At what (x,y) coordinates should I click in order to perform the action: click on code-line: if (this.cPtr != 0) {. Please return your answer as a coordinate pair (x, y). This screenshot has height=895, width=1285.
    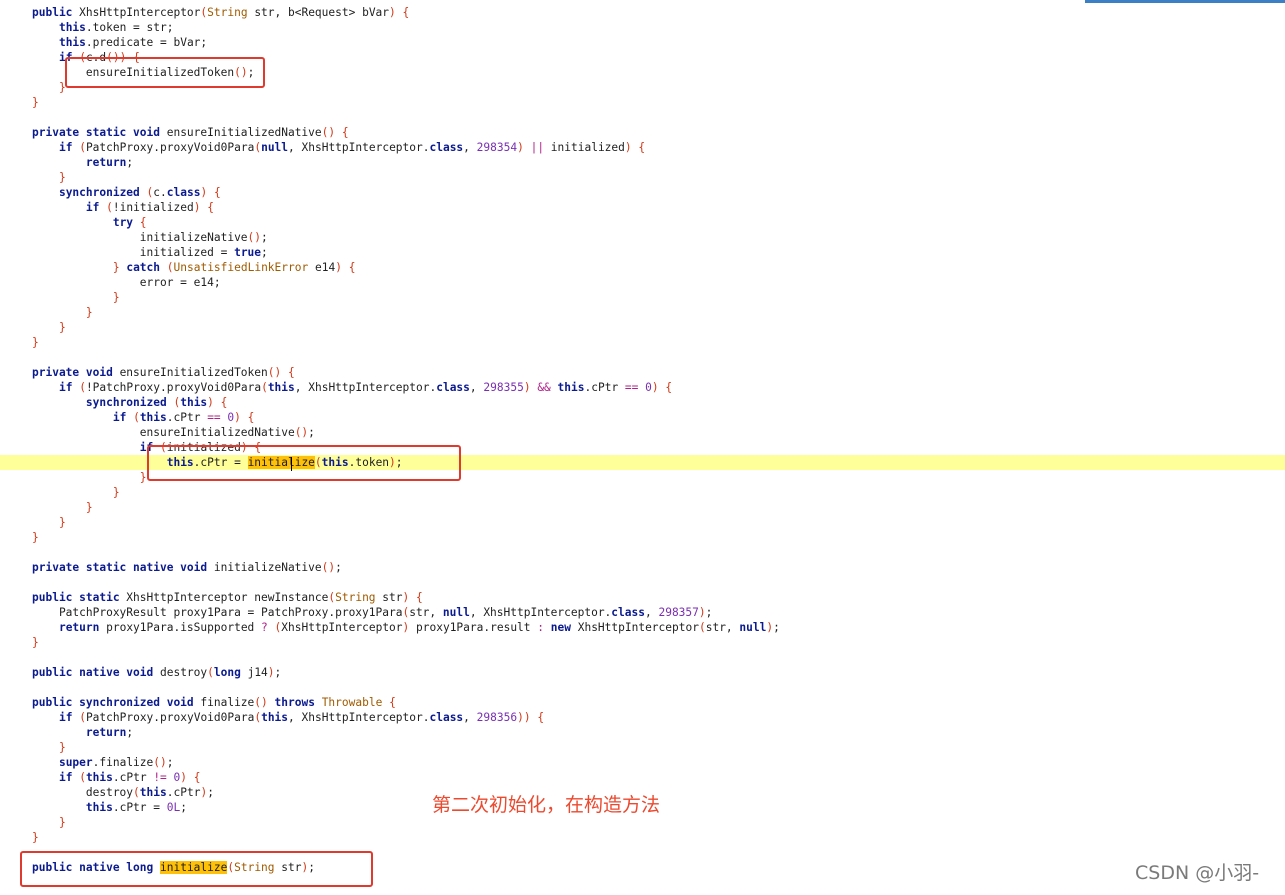
    Looking at the image, I should click on (642, 777).